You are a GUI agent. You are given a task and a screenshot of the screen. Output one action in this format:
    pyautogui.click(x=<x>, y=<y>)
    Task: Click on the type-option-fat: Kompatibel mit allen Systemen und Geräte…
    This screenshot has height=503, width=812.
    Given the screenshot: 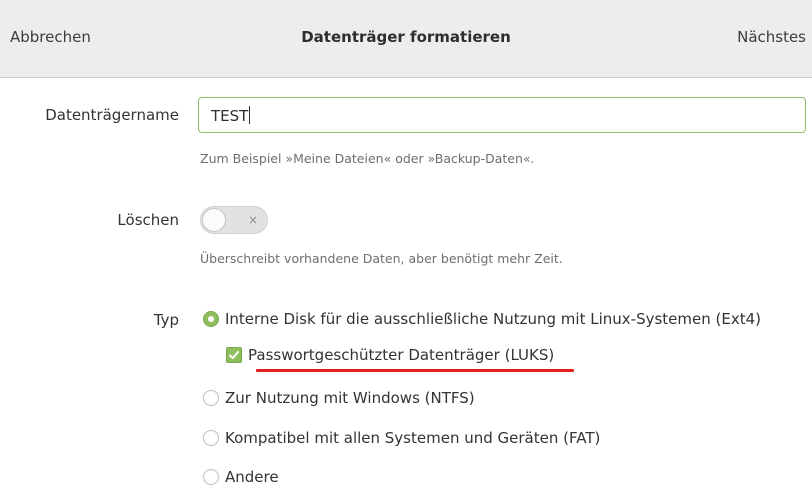 What is the action you would take?
    pyautogui.click(x=401, y=438)
    